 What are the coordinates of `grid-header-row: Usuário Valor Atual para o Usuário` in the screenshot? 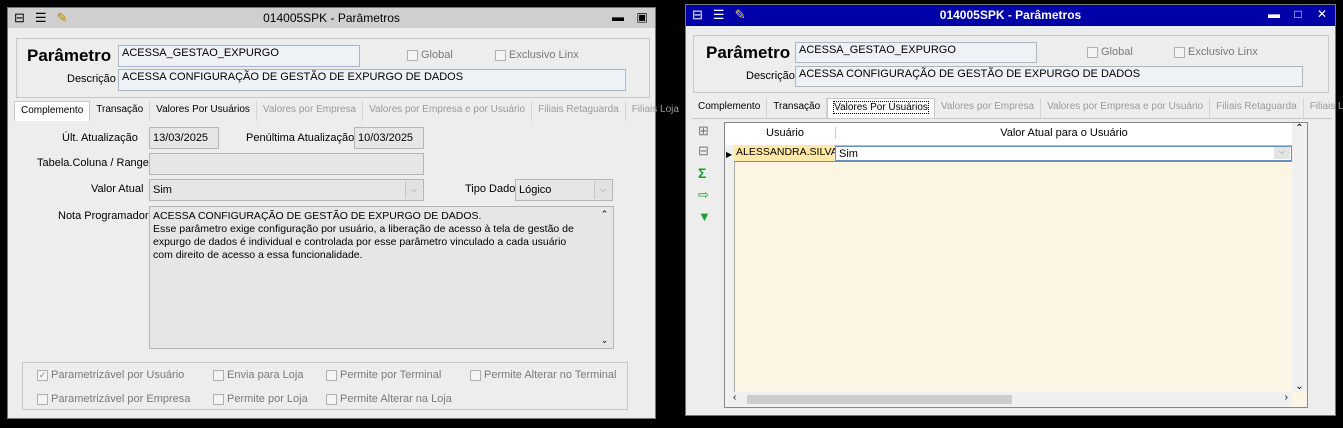 It's located at (1008, 134).